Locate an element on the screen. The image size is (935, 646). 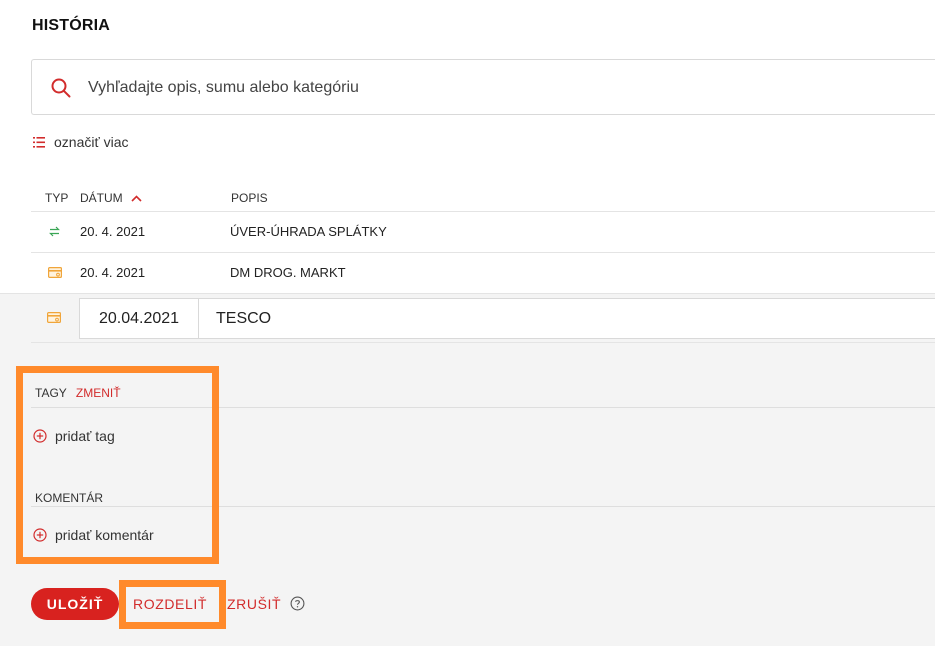
add-comment-button: pridať komentár is located at coordinates (93, 535).